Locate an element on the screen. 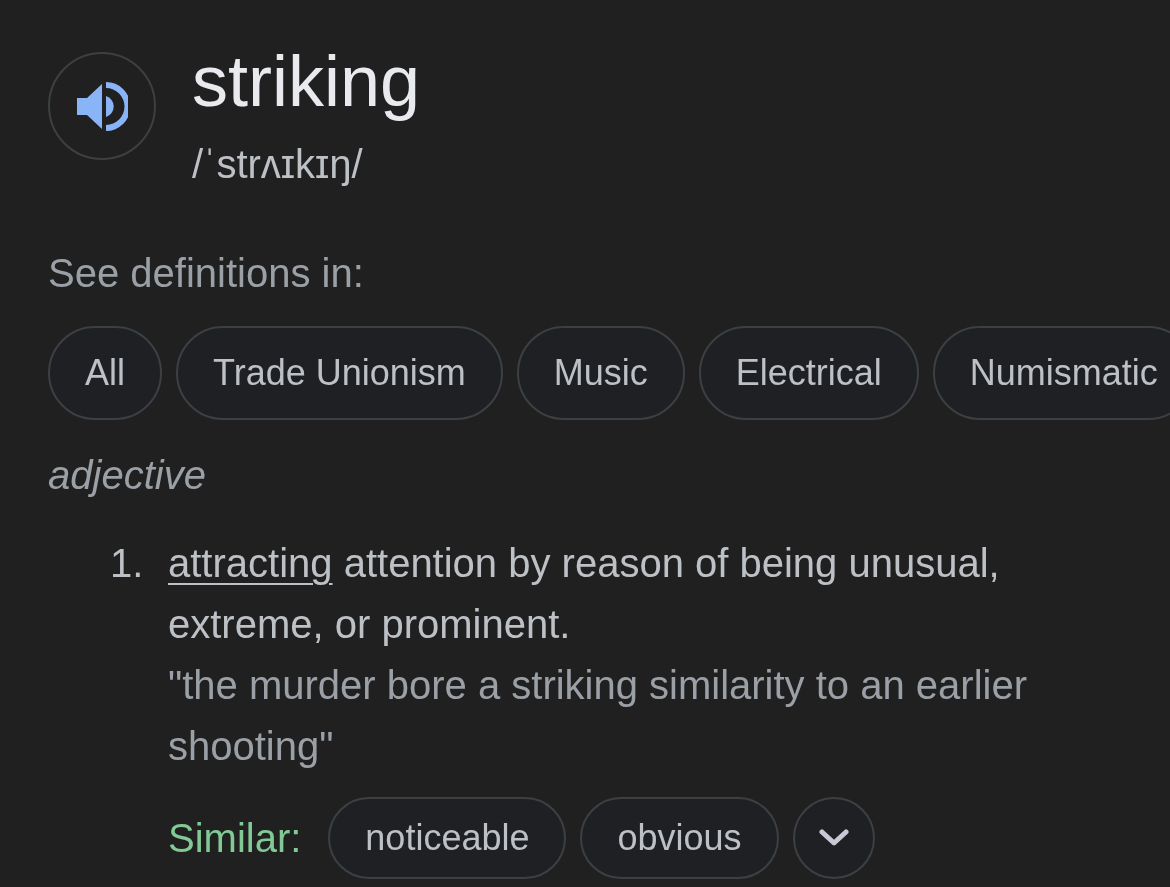 The image size is (1170, 887). synonym-chip: obvious is located at coordinates (679, 838).